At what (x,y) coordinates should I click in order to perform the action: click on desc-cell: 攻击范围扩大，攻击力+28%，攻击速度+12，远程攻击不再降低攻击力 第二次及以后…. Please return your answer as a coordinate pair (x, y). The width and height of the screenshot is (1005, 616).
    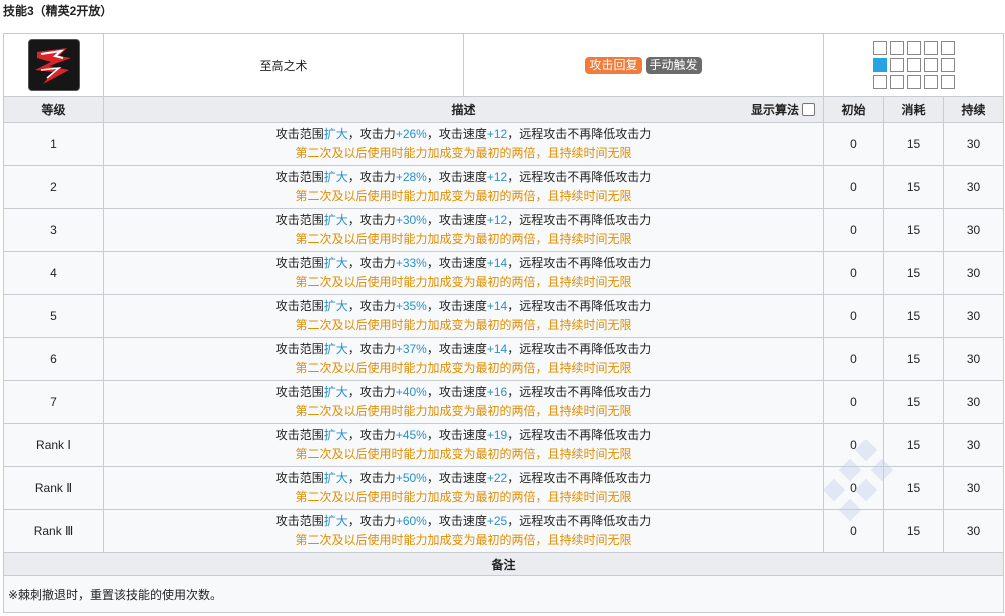
    Looking at the image, I should click on (463, 187).